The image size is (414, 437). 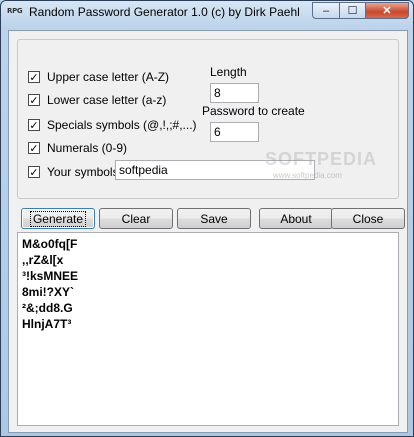 I want to click on about-button: About, so click(x=296, y=218).